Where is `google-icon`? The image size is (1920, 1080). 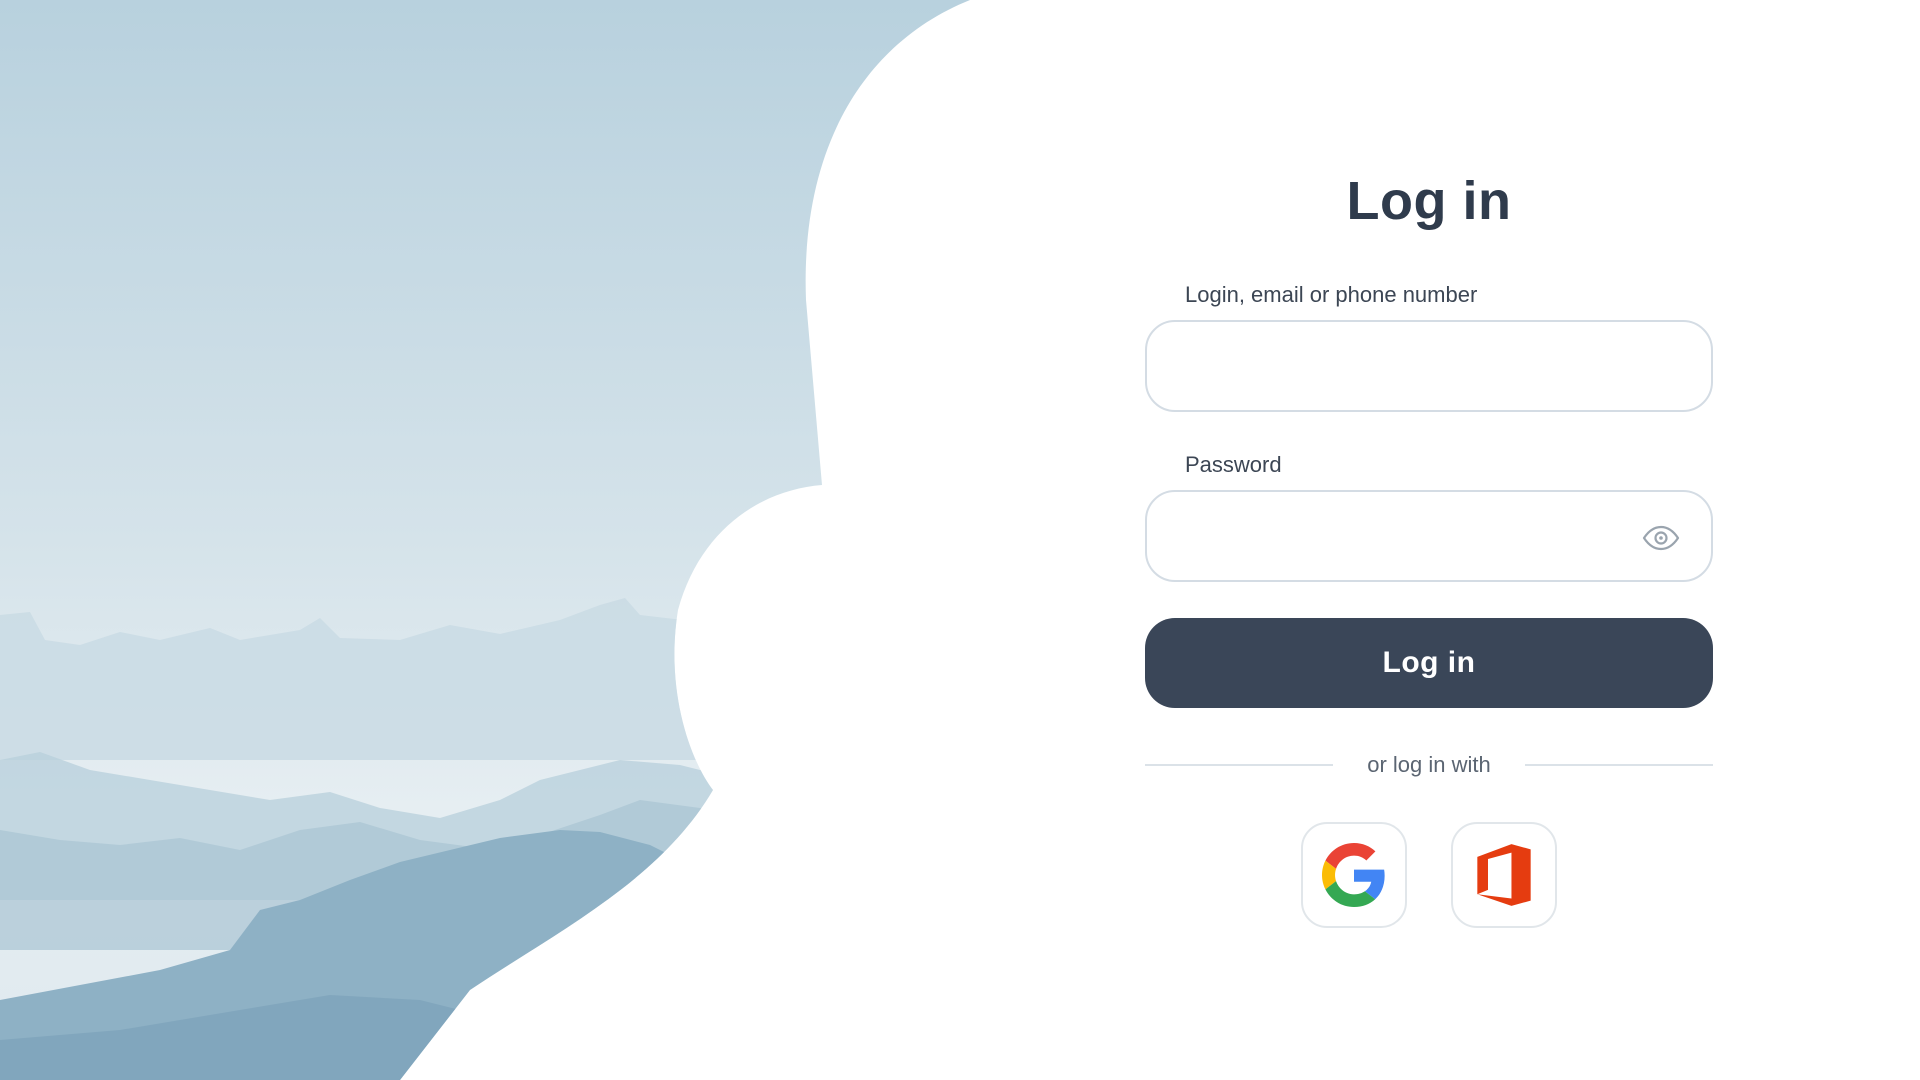
google-icon is located at coordinates (1353, 875).